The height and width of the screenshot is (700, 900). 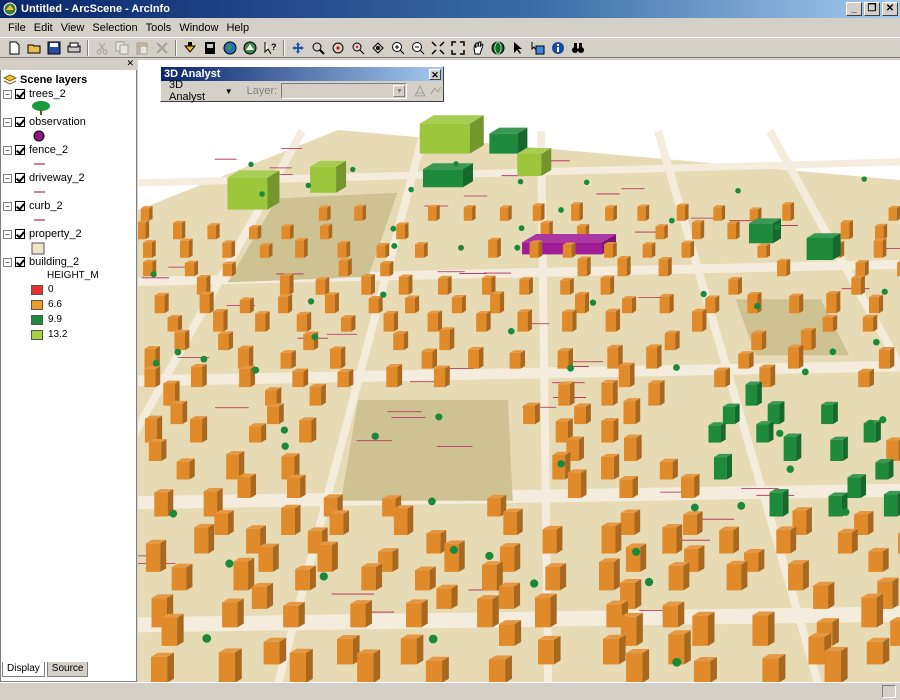 I want to click on menu-window: Window, so click(x=198, y=28).